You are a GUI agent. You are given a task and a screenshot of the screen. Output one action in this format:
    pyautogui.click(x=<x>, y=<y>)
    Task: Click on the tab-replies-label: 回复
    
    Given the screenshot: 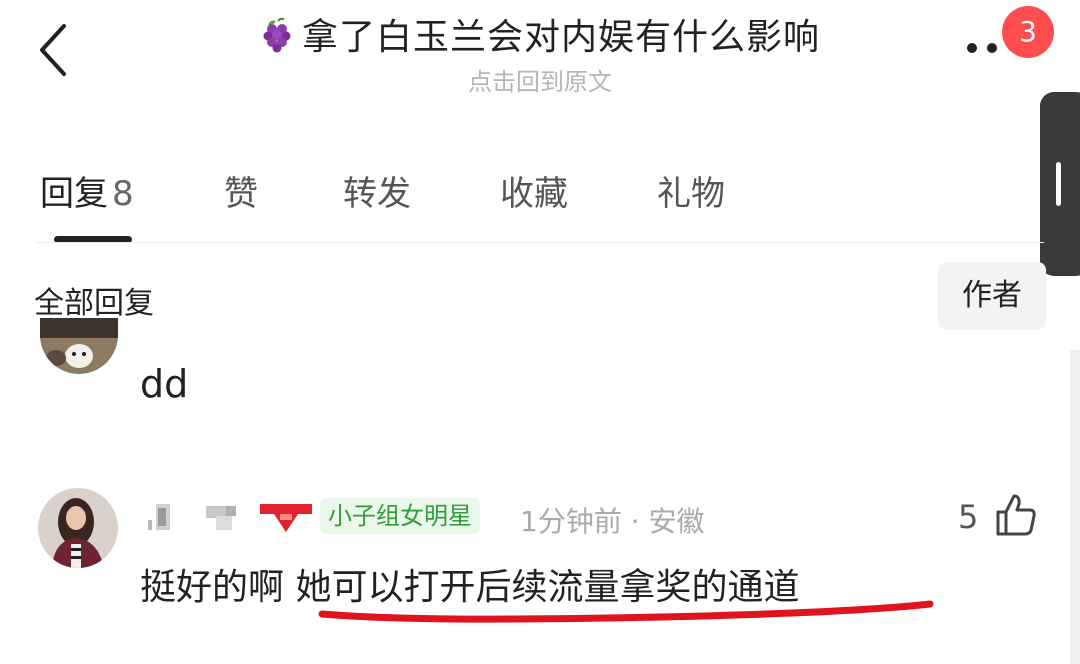 What is the action you would take?
    pyautogui.click(x=74, y=194)
    